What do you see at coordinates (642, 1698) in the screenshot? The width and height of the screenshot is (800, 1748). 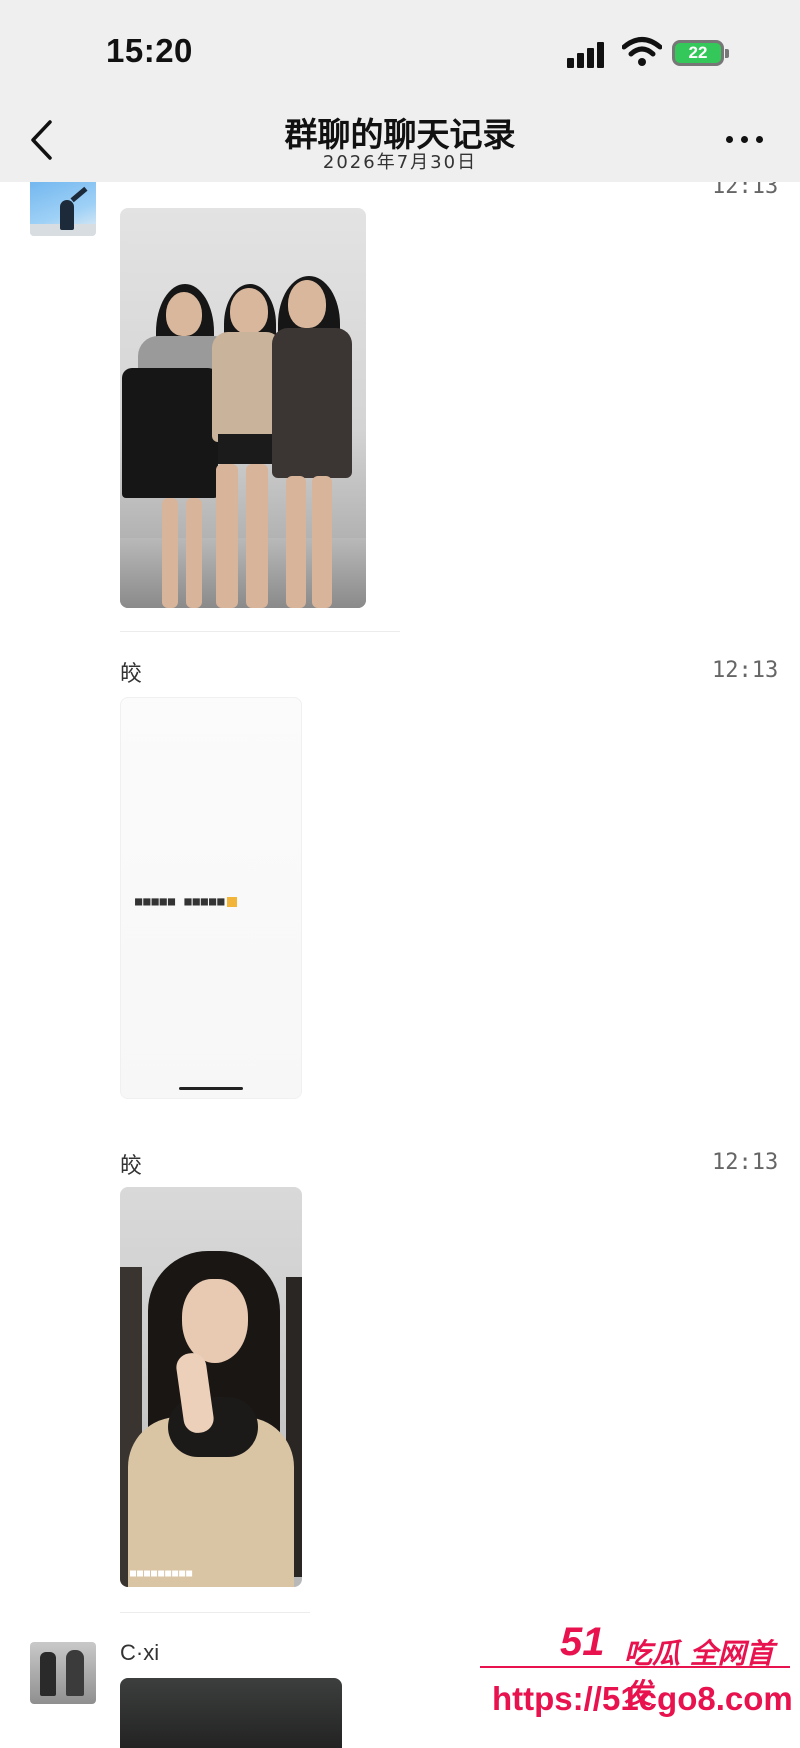 I see `watermark-url: https://51cgo8.com` at bounding box center [642, 1698].